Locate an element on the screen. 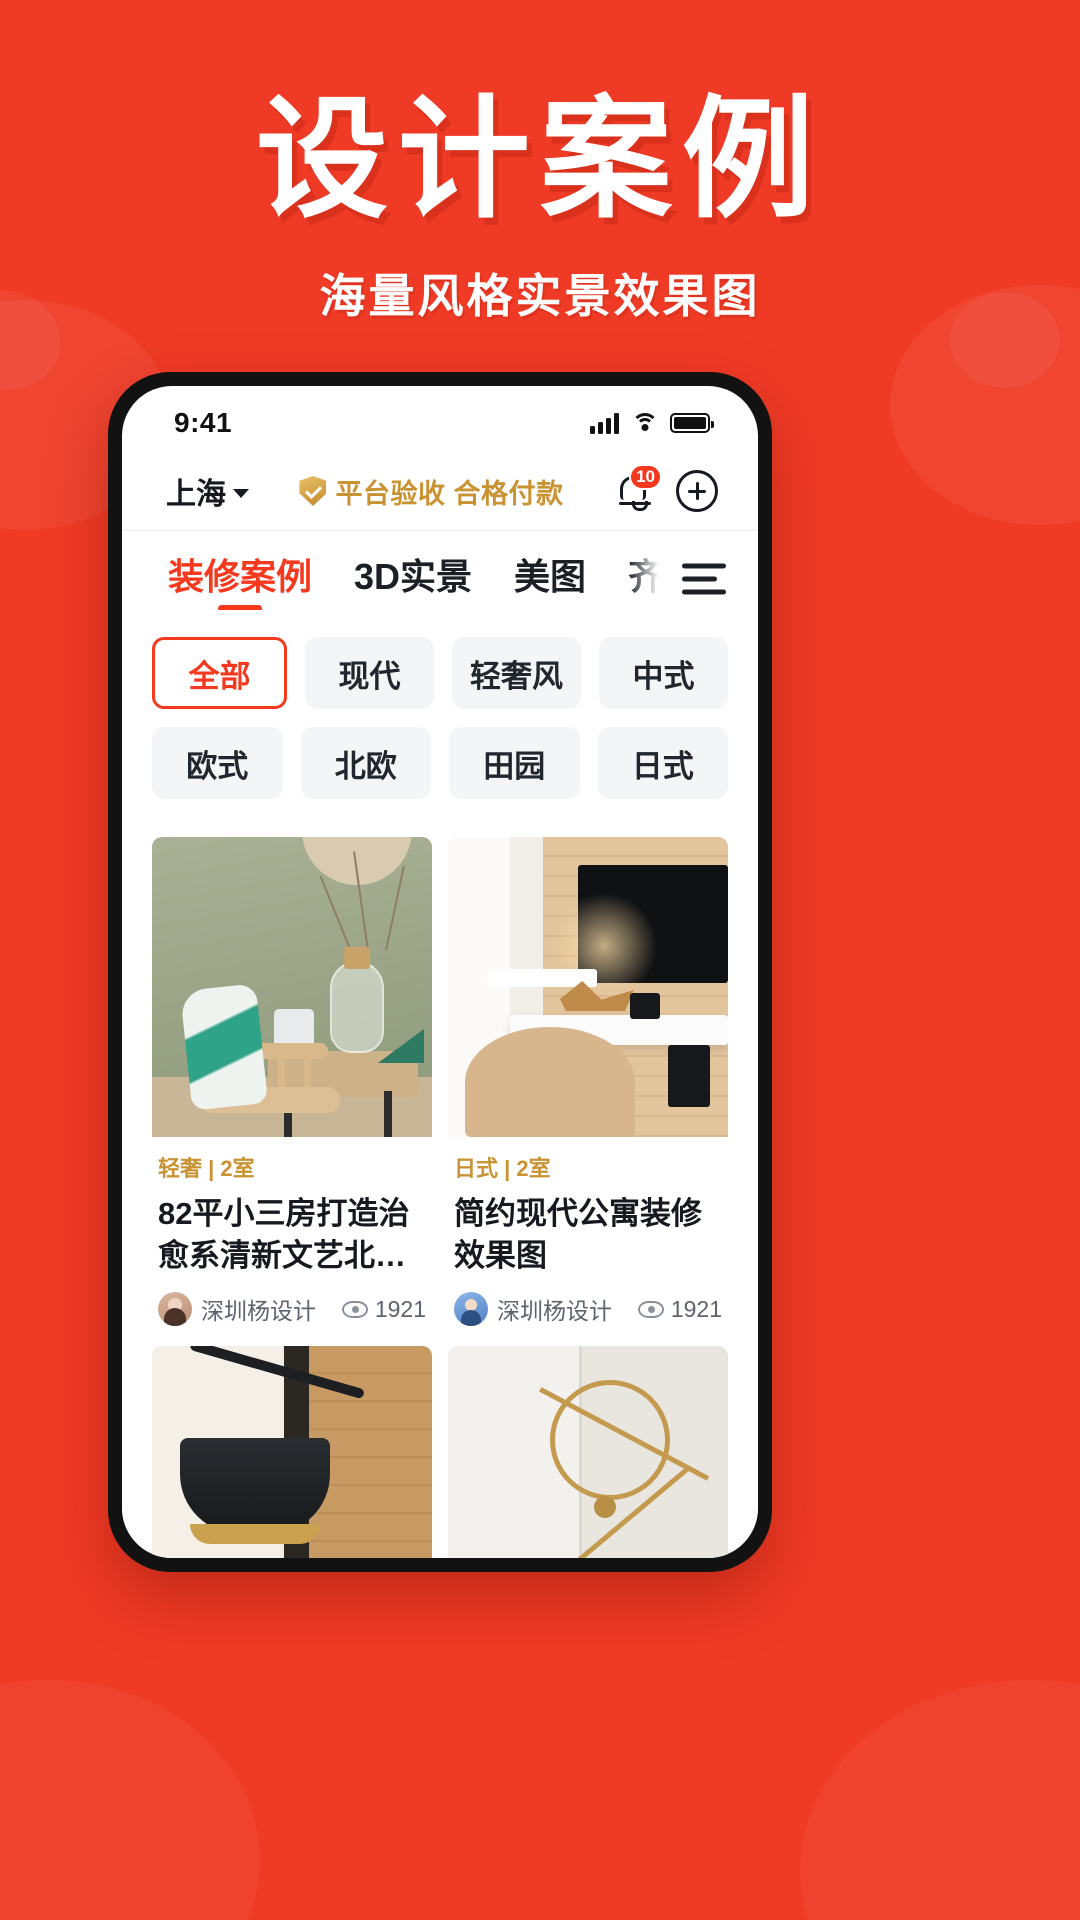 Image resolution: width=1080 pixels, height=1920 pixels. page-subtitle: 海量风格实景效果图 is located at coordinates (540, 295).